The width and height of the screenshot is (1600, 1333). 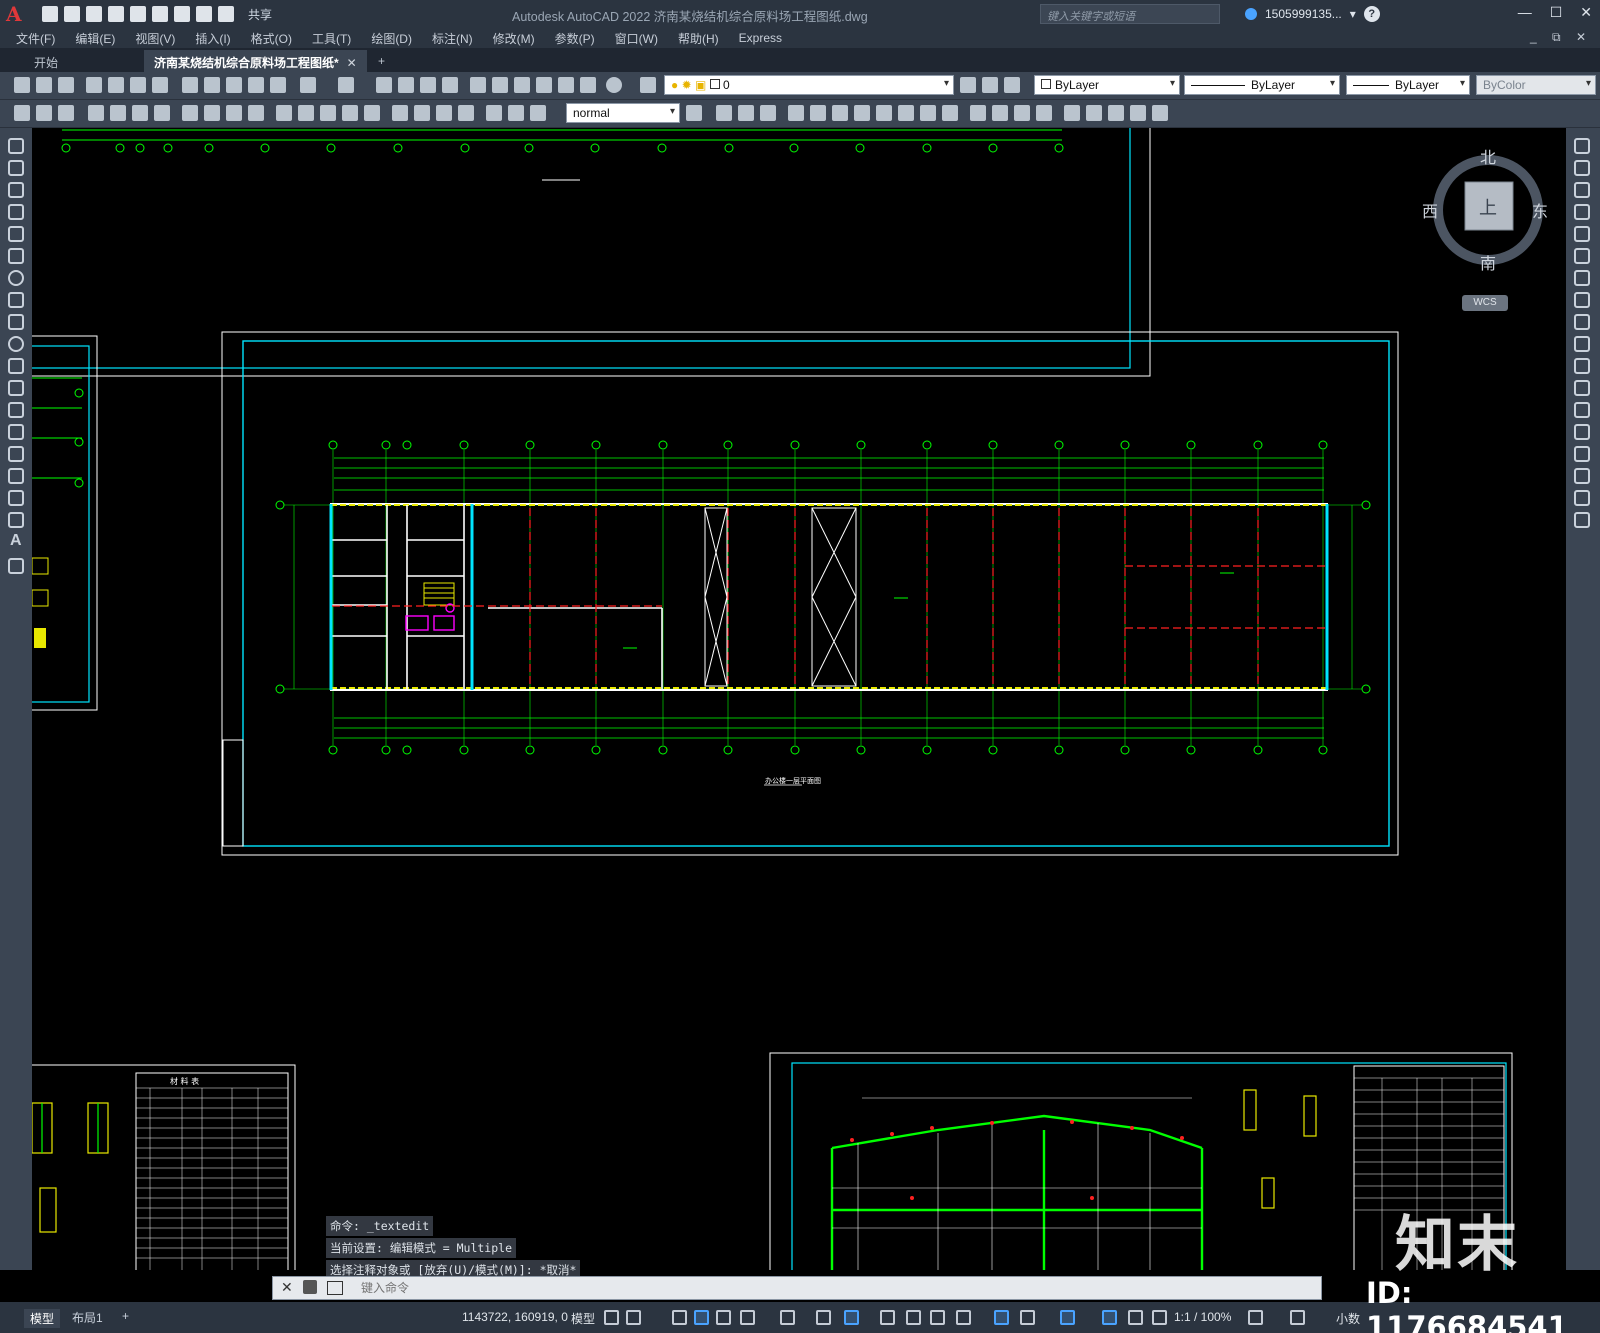 What do you see at coordinates (1202, 1317) in the screenshot?
I see `annotation-scale-value: 1:1 / 100%` at bounding box center [1202, 1317].